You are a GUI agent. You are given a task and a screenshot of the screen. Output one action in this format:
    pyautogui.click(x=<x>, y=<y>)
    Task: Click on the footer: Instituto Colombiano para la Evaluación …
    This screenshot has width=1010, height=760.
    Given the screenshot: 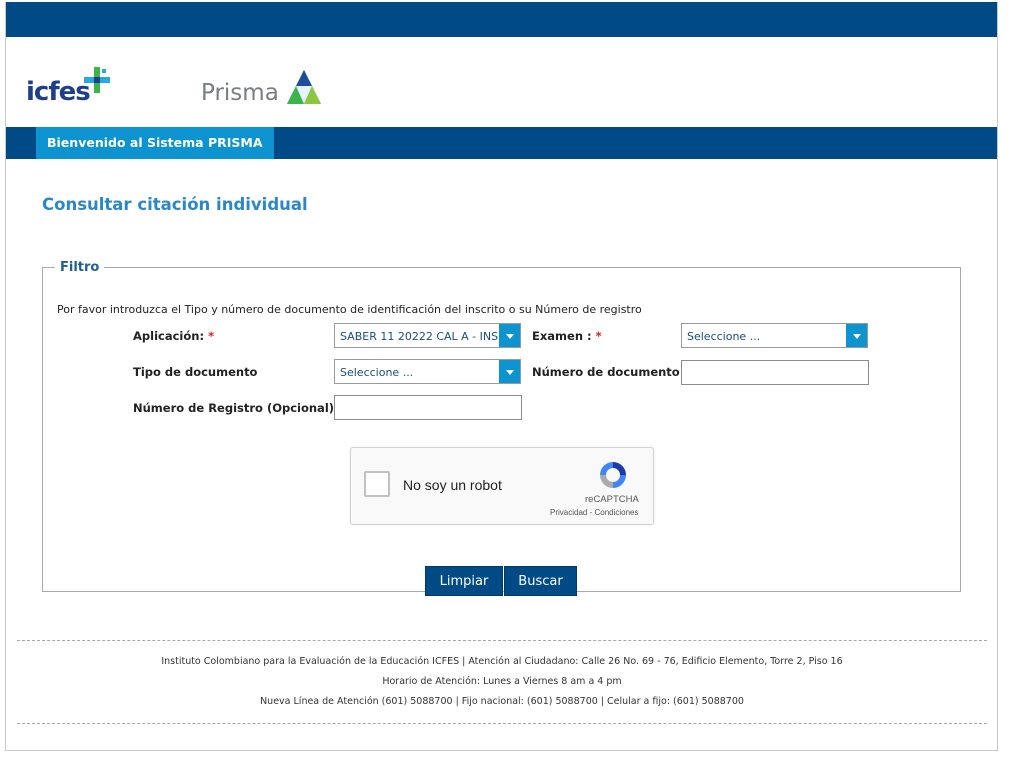 What is the action you would take?
    pyautogui.click(x=502, y=682)
    